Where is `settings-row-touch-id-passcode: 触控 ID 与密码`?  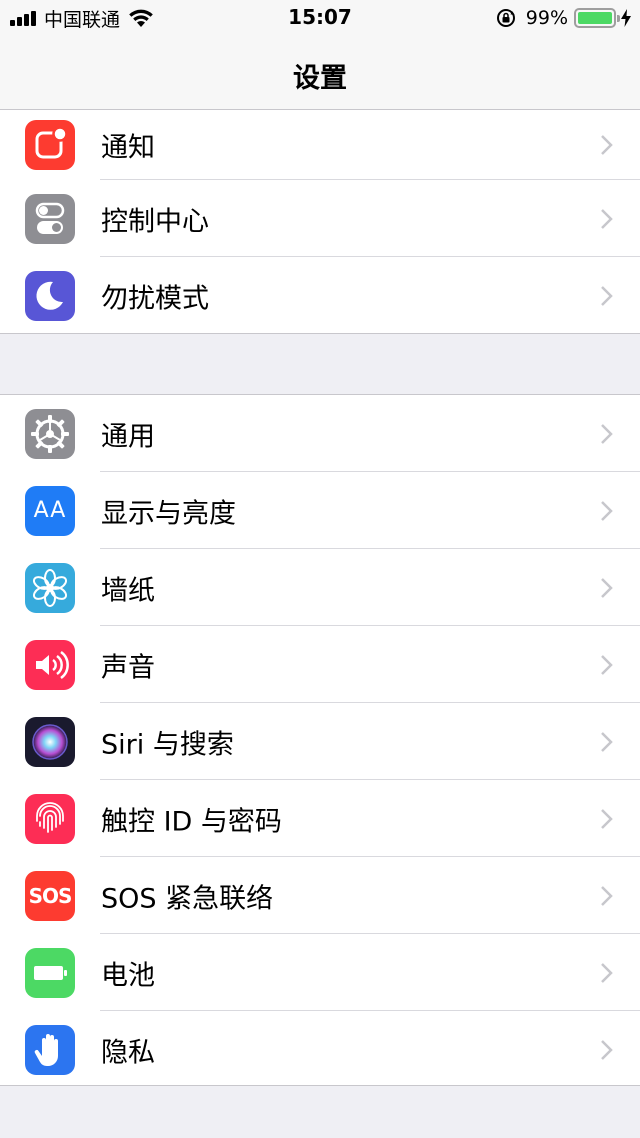 settings-row-touch-id-passcode: 触控 ID 与密码 is located at coordinates (320, 818).